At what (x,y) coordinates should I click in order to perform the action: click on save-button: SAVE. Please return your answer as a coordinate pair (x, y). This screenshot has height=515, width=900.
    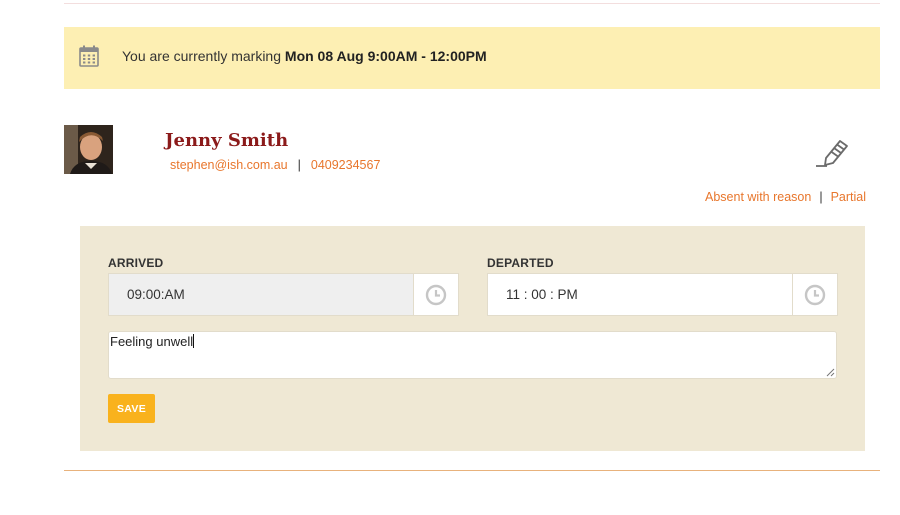
    Looking at the image, I should click on (131, 408).